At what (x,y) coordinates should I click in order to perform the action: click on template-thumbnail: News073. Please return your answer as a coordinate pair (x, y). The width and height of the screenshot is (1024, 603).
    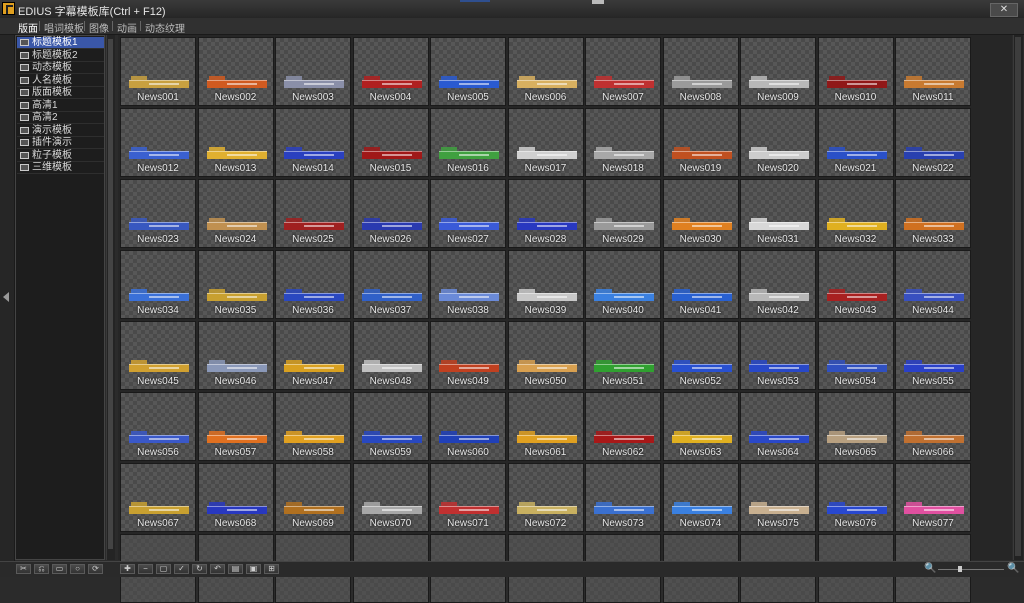
    Looking at the image, I should click on (623, 497).